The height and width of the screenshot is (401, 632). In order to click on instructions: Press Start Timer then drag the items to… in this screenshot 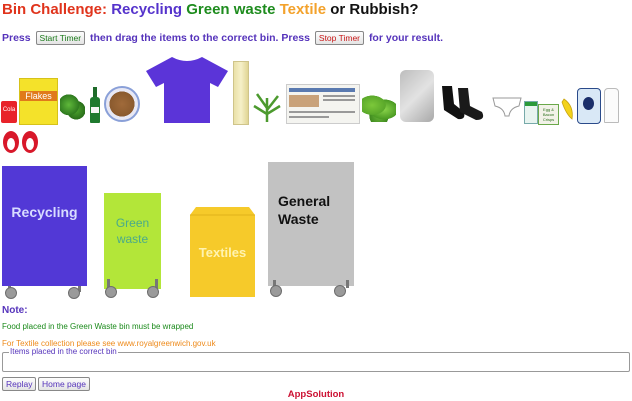, I will do `click(222, 38)`.